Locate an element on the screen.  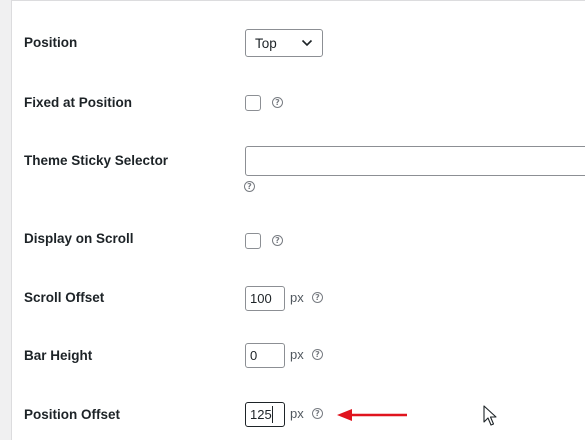
mouse-cursor-icon is located at coordinates (490, 415).